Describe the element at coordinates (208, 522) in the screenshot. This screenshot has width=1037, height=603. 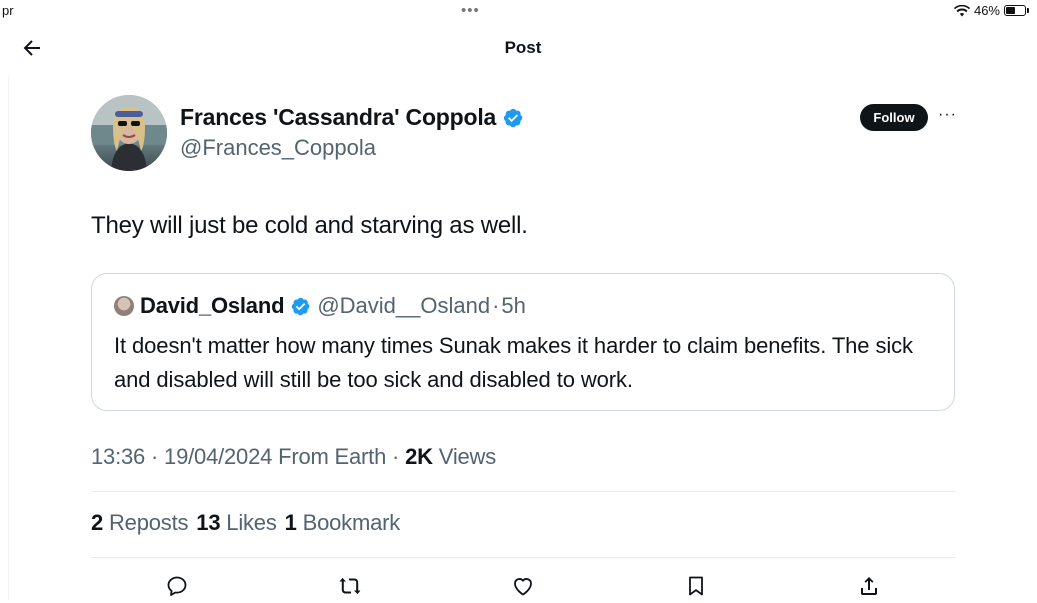
I see `likes-count: 13` at that location.